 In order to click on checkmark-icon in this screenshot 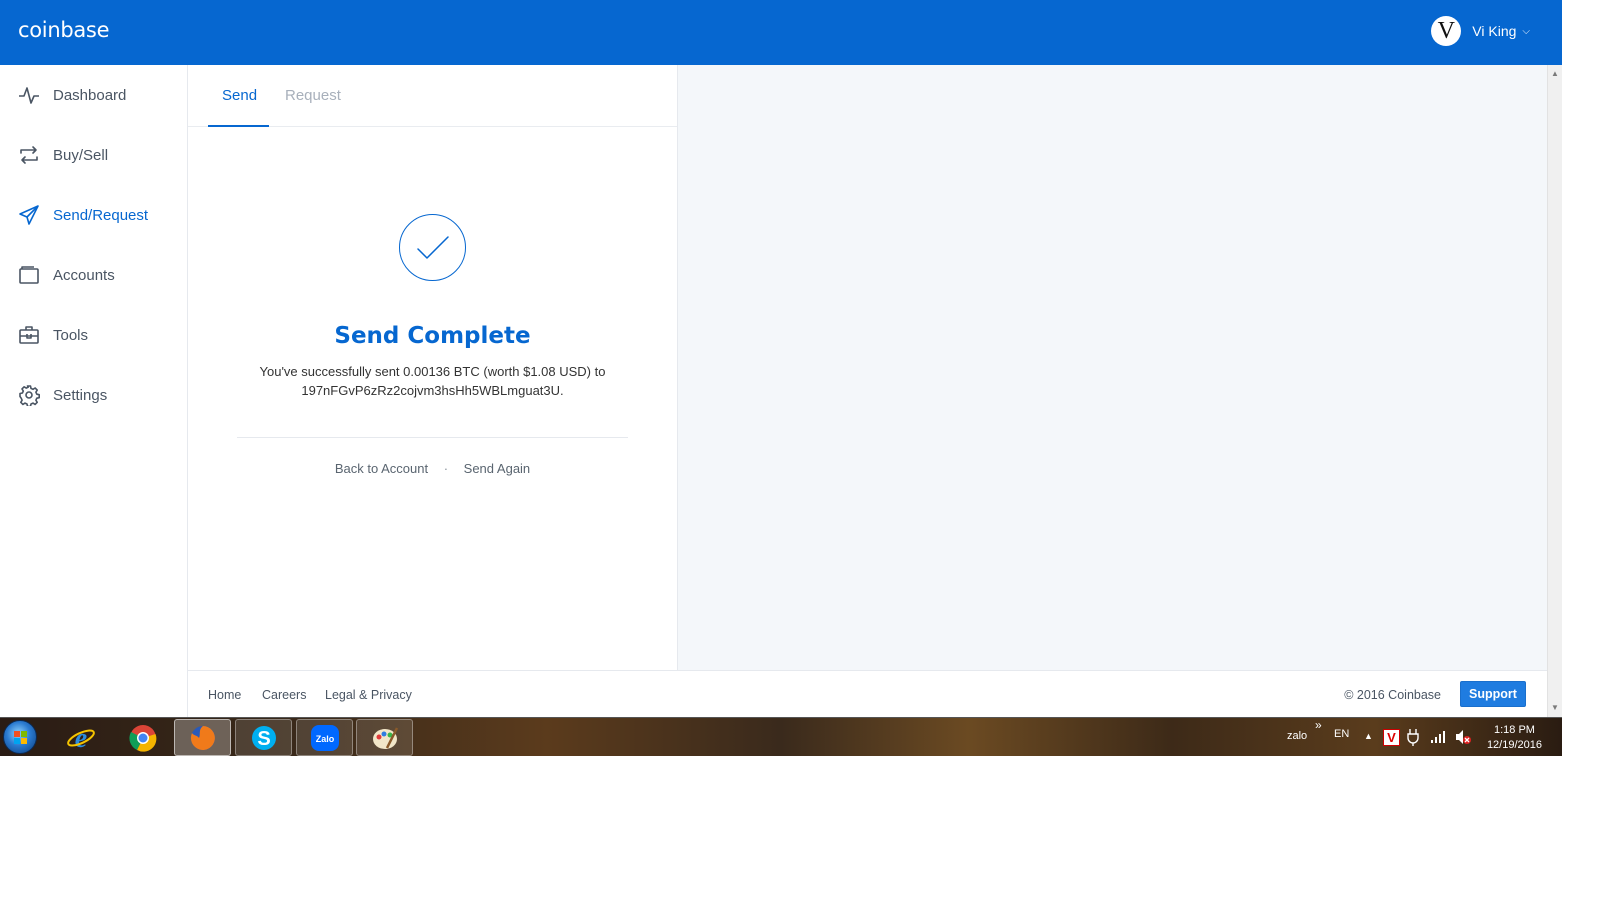, I will do `click(432, 247)`.